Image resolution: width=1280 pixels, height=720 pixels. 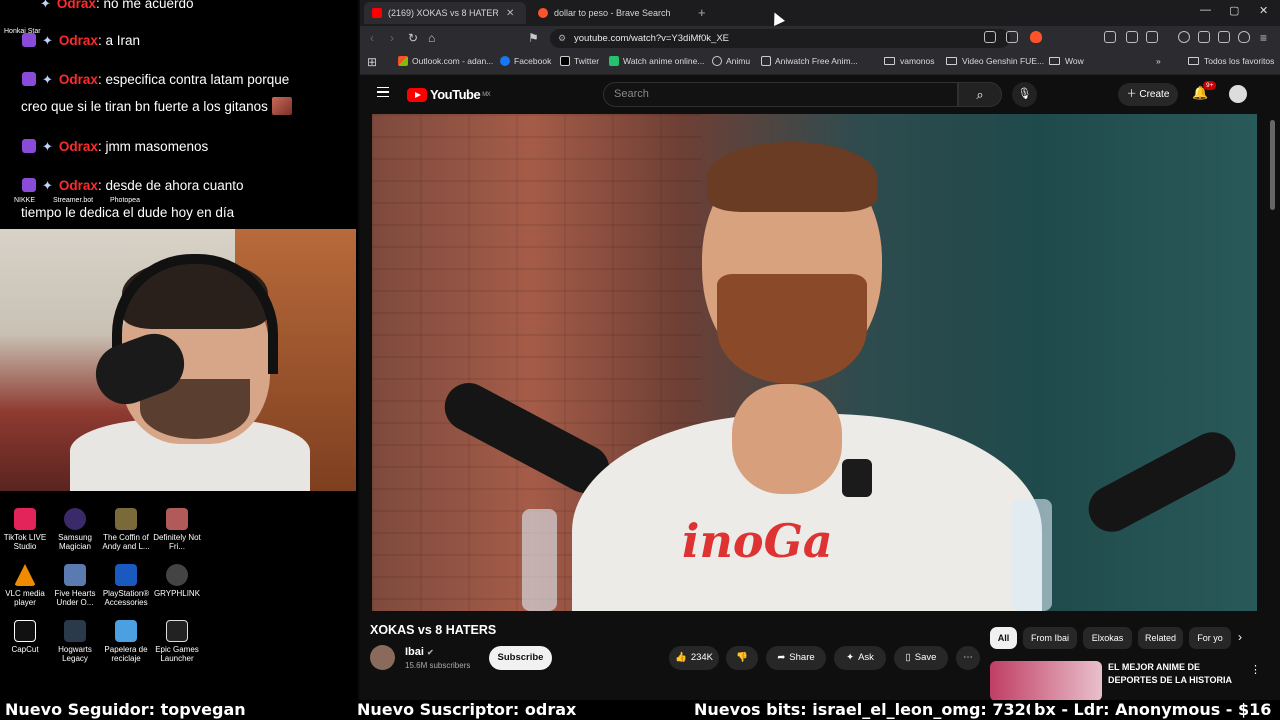 What do you see at coordinates (26, 529) in the screenshot?
I see `desktop-icon-tiktok-live: TikTok LIVE Studio` at bounding box center [26, 529].